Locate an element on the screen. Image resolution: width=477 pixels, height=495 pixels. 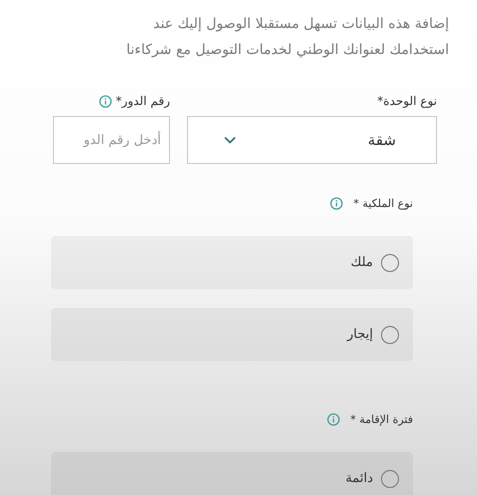
dropdown: شقة is located at coordinates (312, 140).